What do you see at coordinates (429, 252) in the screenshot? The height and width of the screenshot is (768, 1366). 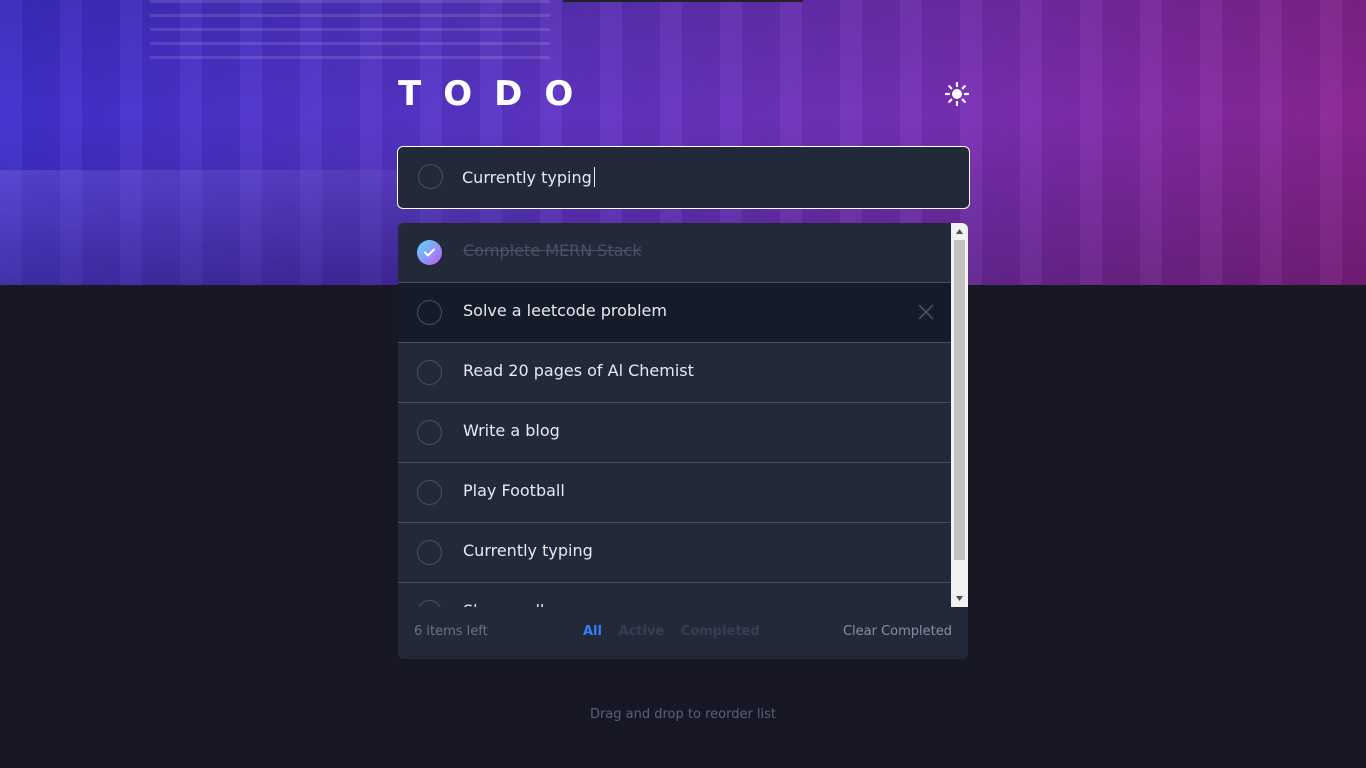 I see `checkmark-icon` at bounding box center [429, 252].